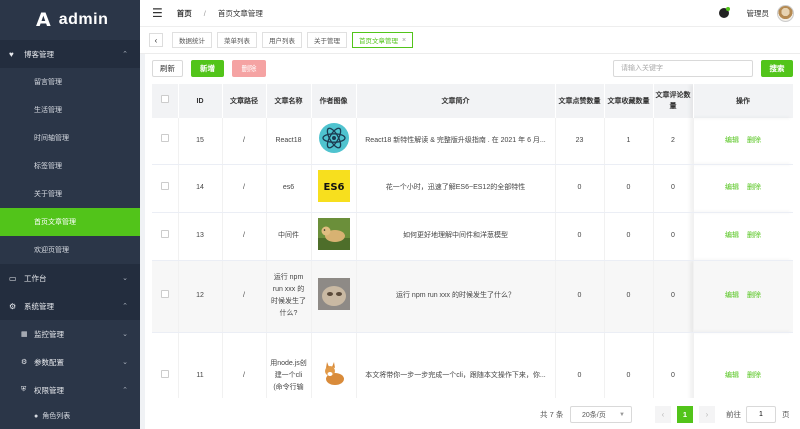  I want to click on sidebar-item-life: 生活管理, so click(70, 110).